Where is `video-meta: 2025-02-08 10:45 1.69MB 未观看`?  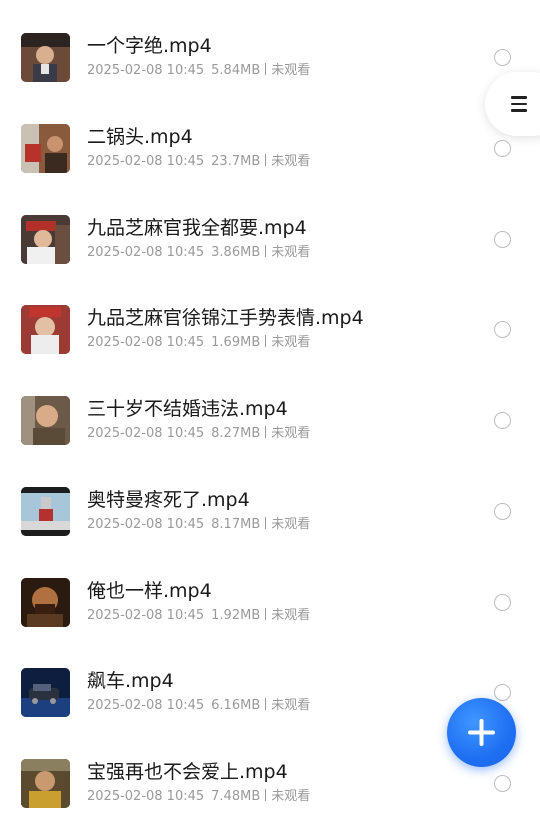 video-meta: 2025-02-08 10:45 1.69MB 未观看 is located at coordinates (198, 343).